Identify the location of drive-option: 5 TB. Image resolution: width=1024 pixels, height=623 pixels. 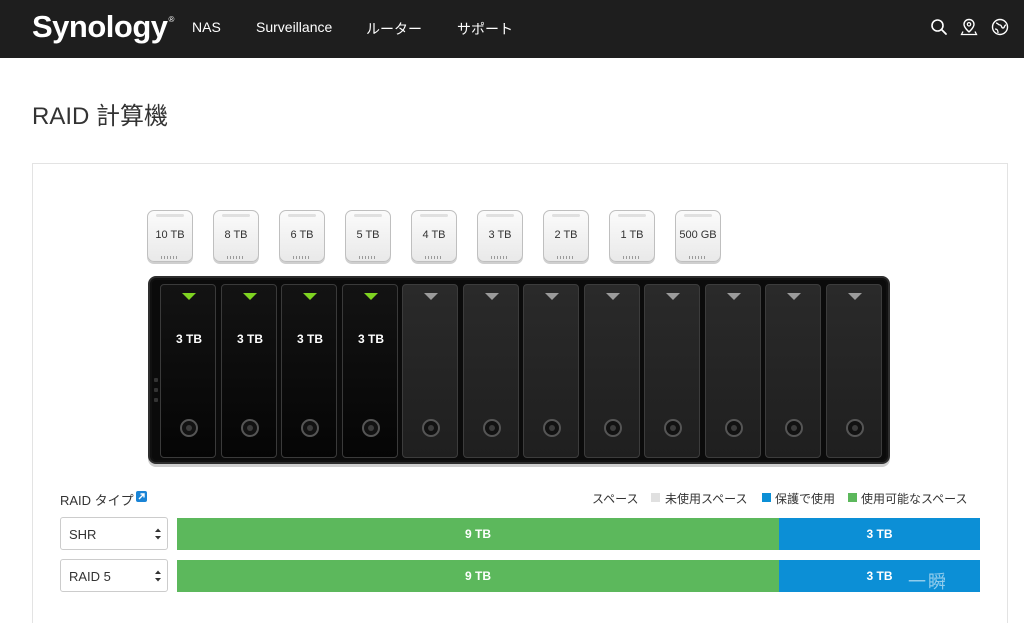
(368, 237).